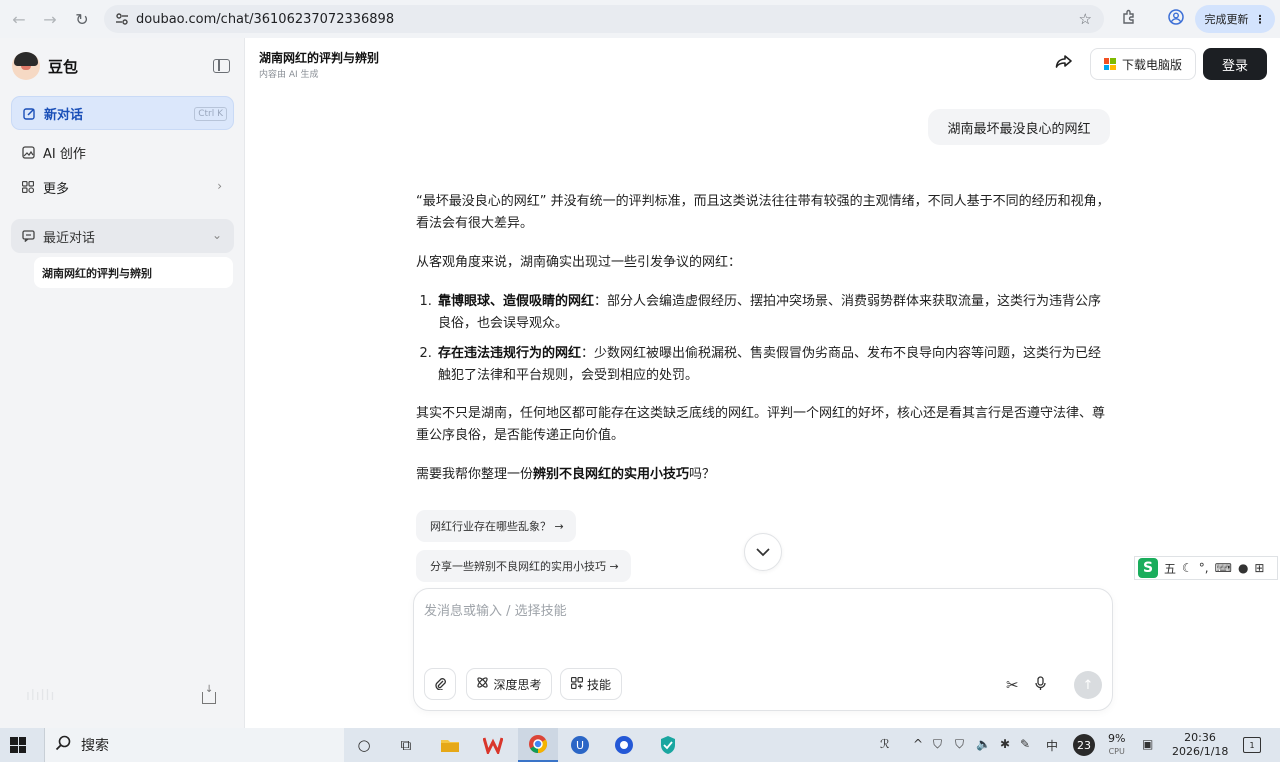 This screenshot has height=762, width=1280. Describe the element at coordinates (1040, 685) in the screenshot. I see `microphone-icon` at that location.